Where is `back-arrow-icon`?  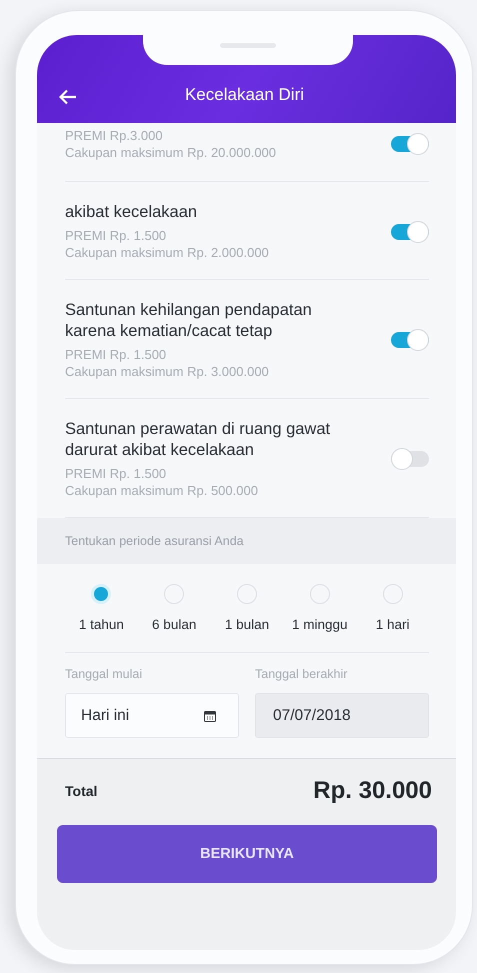
back-arrow-icon is located at coordinates (68, 97).